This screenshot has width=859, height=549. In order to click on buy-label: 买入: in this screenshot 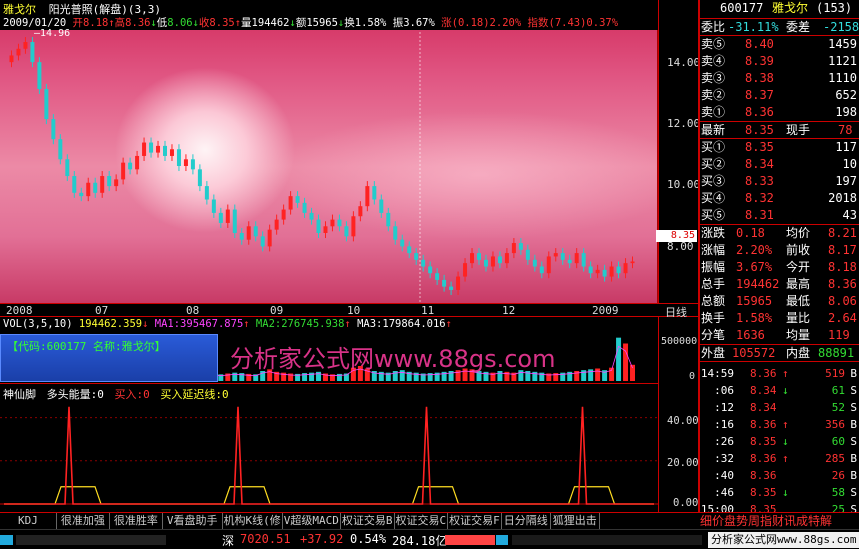, I will do `click(129, 394)`.